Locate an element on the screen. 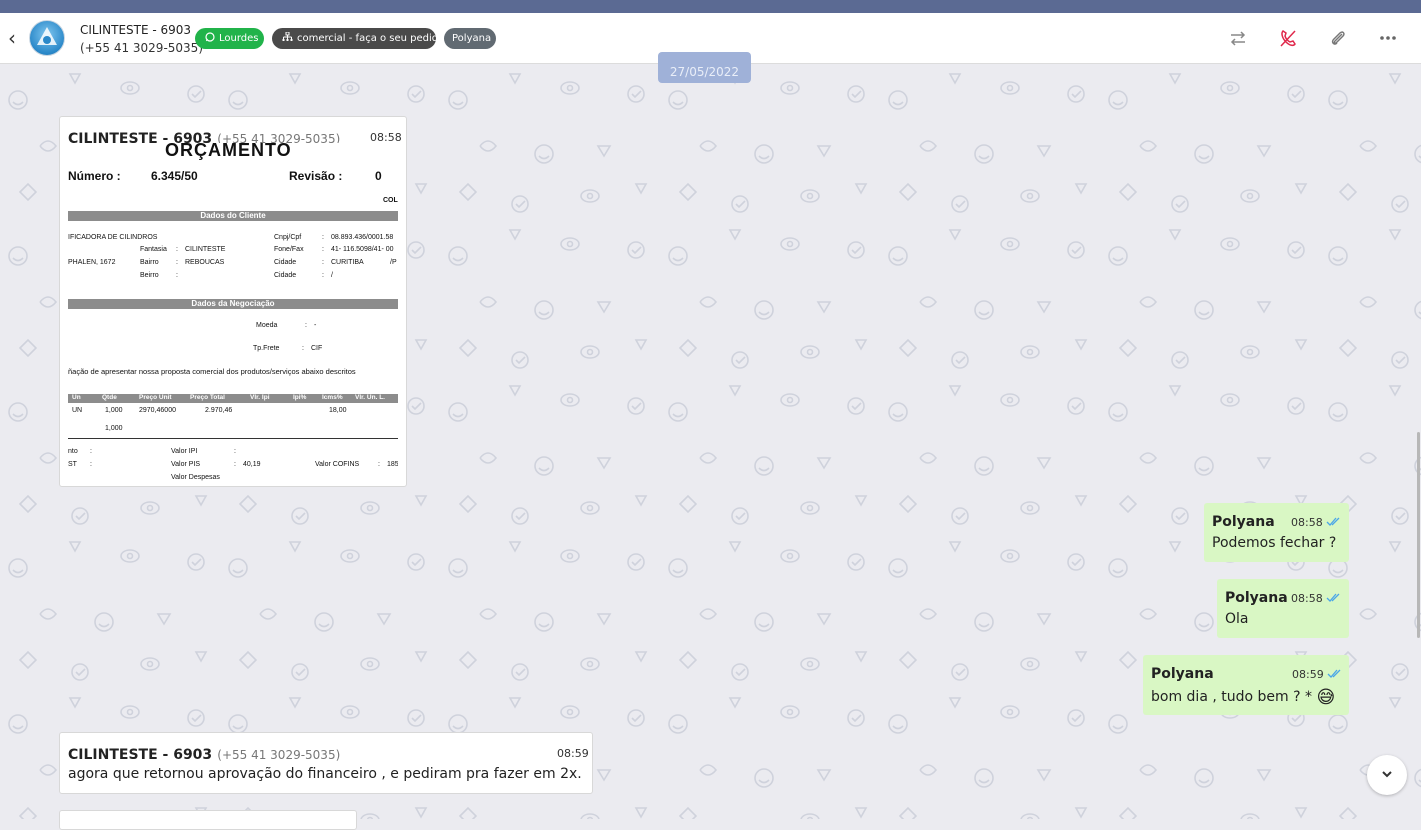 The image size is (1421, 830). doc-total-qtde: 1,000 is located at coordinates (114, 428).